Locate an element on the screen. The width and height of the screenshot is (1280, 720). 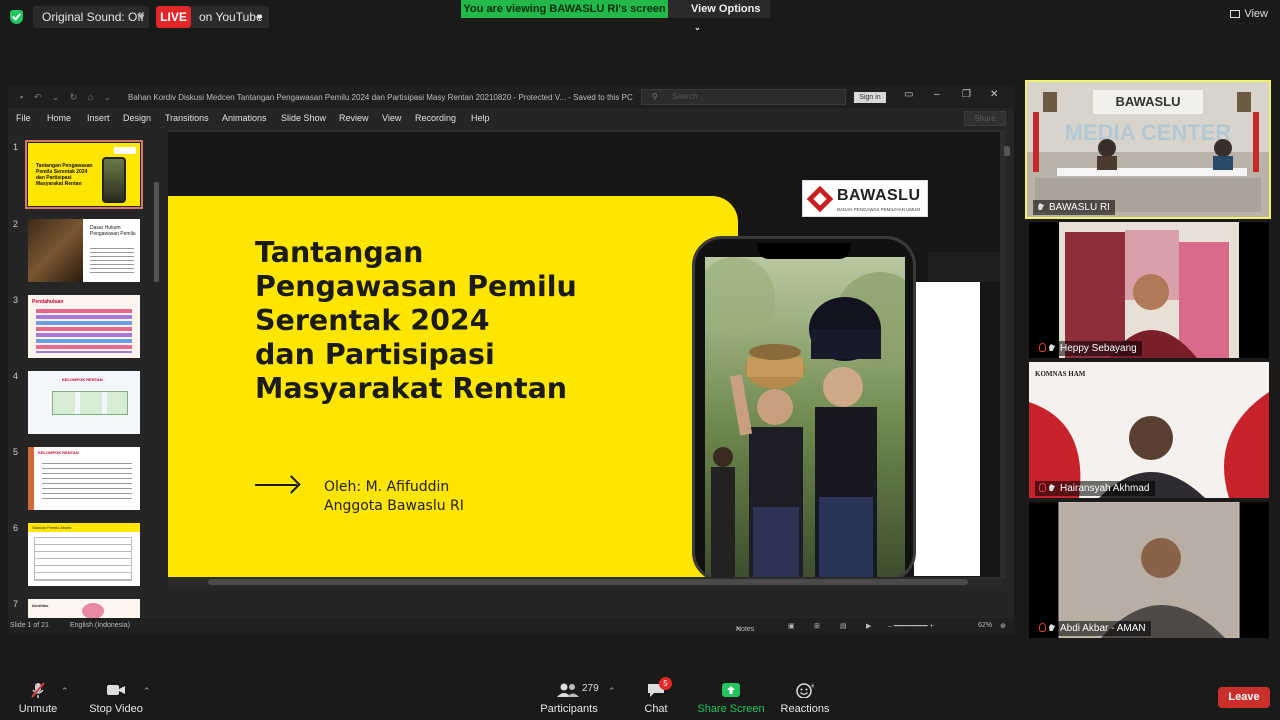
participant-name: BAWASLU RI is located at coordinates (1079, 207).